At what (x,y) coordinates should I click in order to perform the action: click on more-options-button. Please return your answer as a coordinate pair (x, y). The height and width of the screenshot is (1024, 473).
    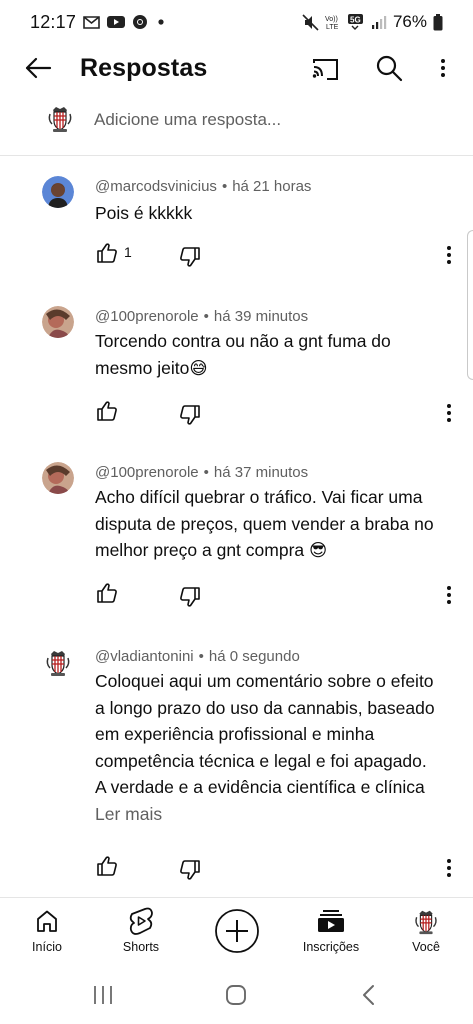
    Looking at the image, I should click on (443, 68).